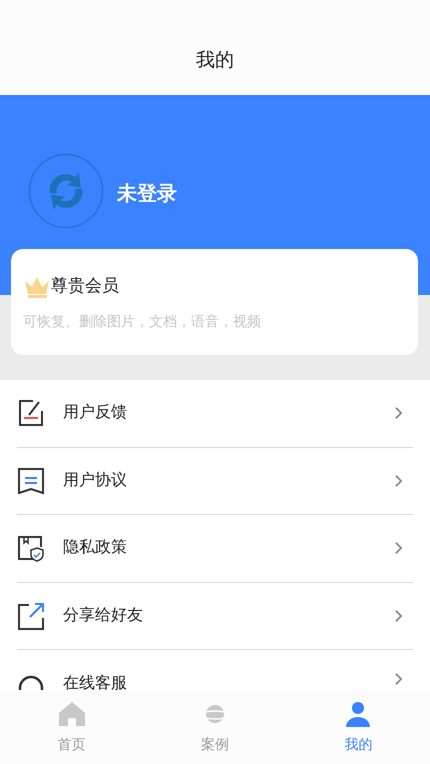 This screenshot has width=430, height=764. I want to click on page-title: 我的, so click(215, 60).